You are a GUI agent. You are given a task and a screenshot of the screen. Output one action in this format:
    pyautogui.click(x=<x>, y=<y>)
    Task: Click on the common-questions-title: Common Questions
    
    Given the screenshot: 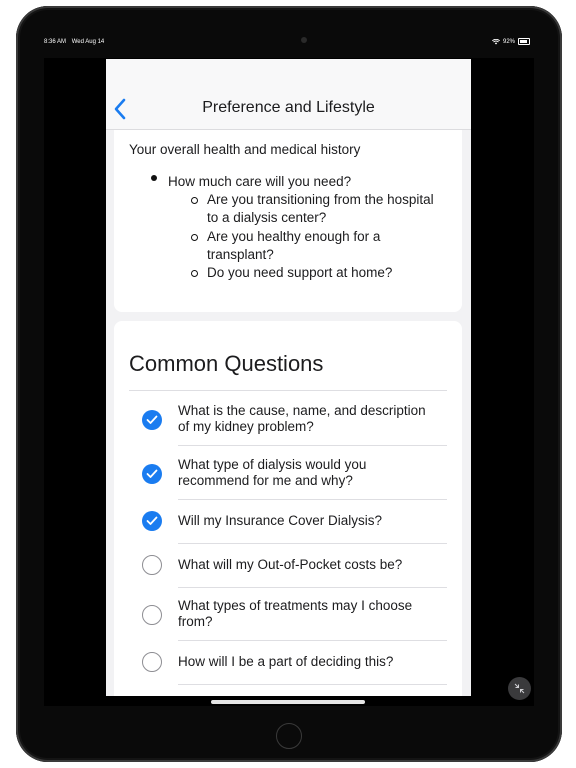 What is the action you would take?
    pyautogui.click(x=226, y=363)
    